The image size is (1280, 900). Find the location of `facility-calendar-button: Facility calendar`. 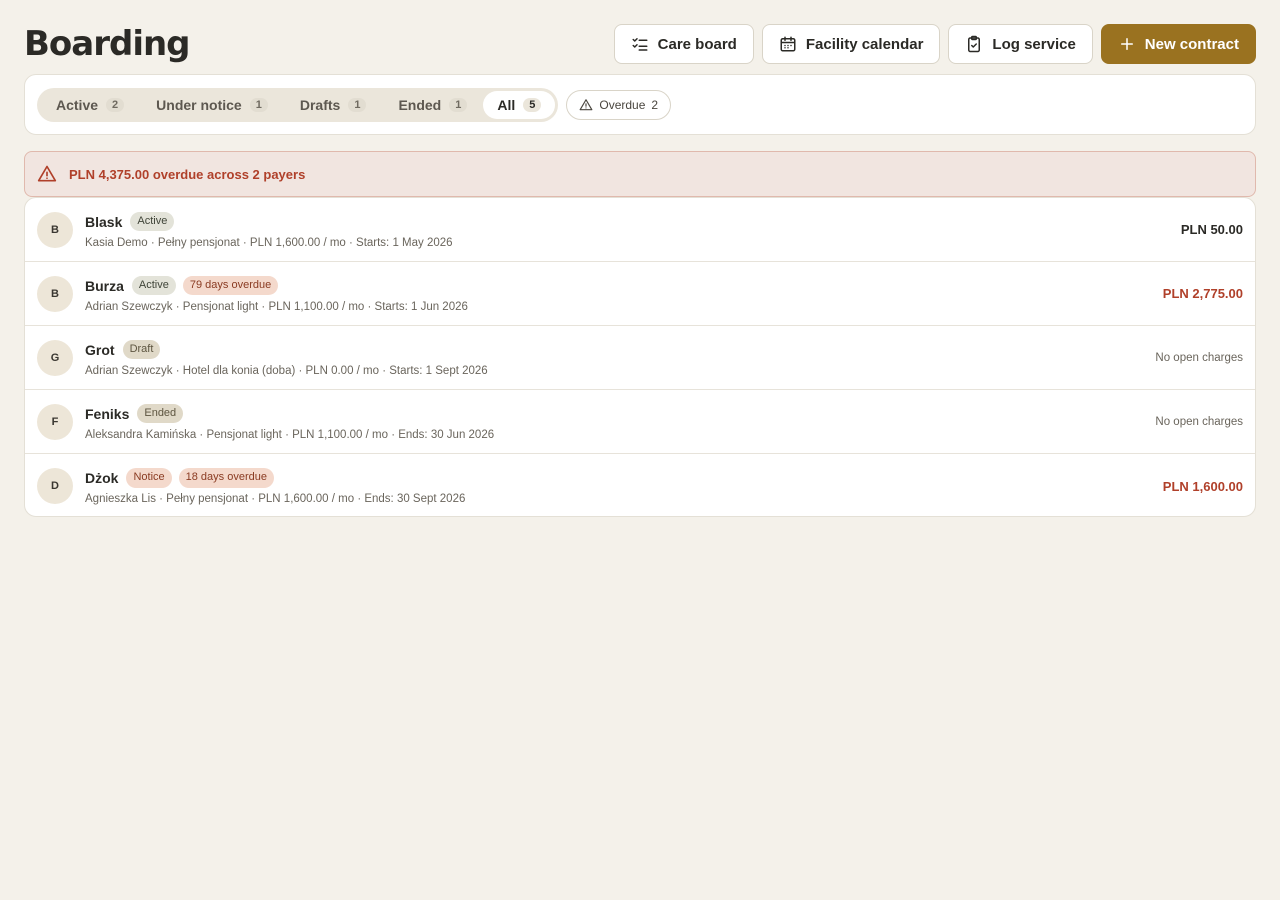

facility-calendar-button: Facility calendar is located at coordinates (851, 44).